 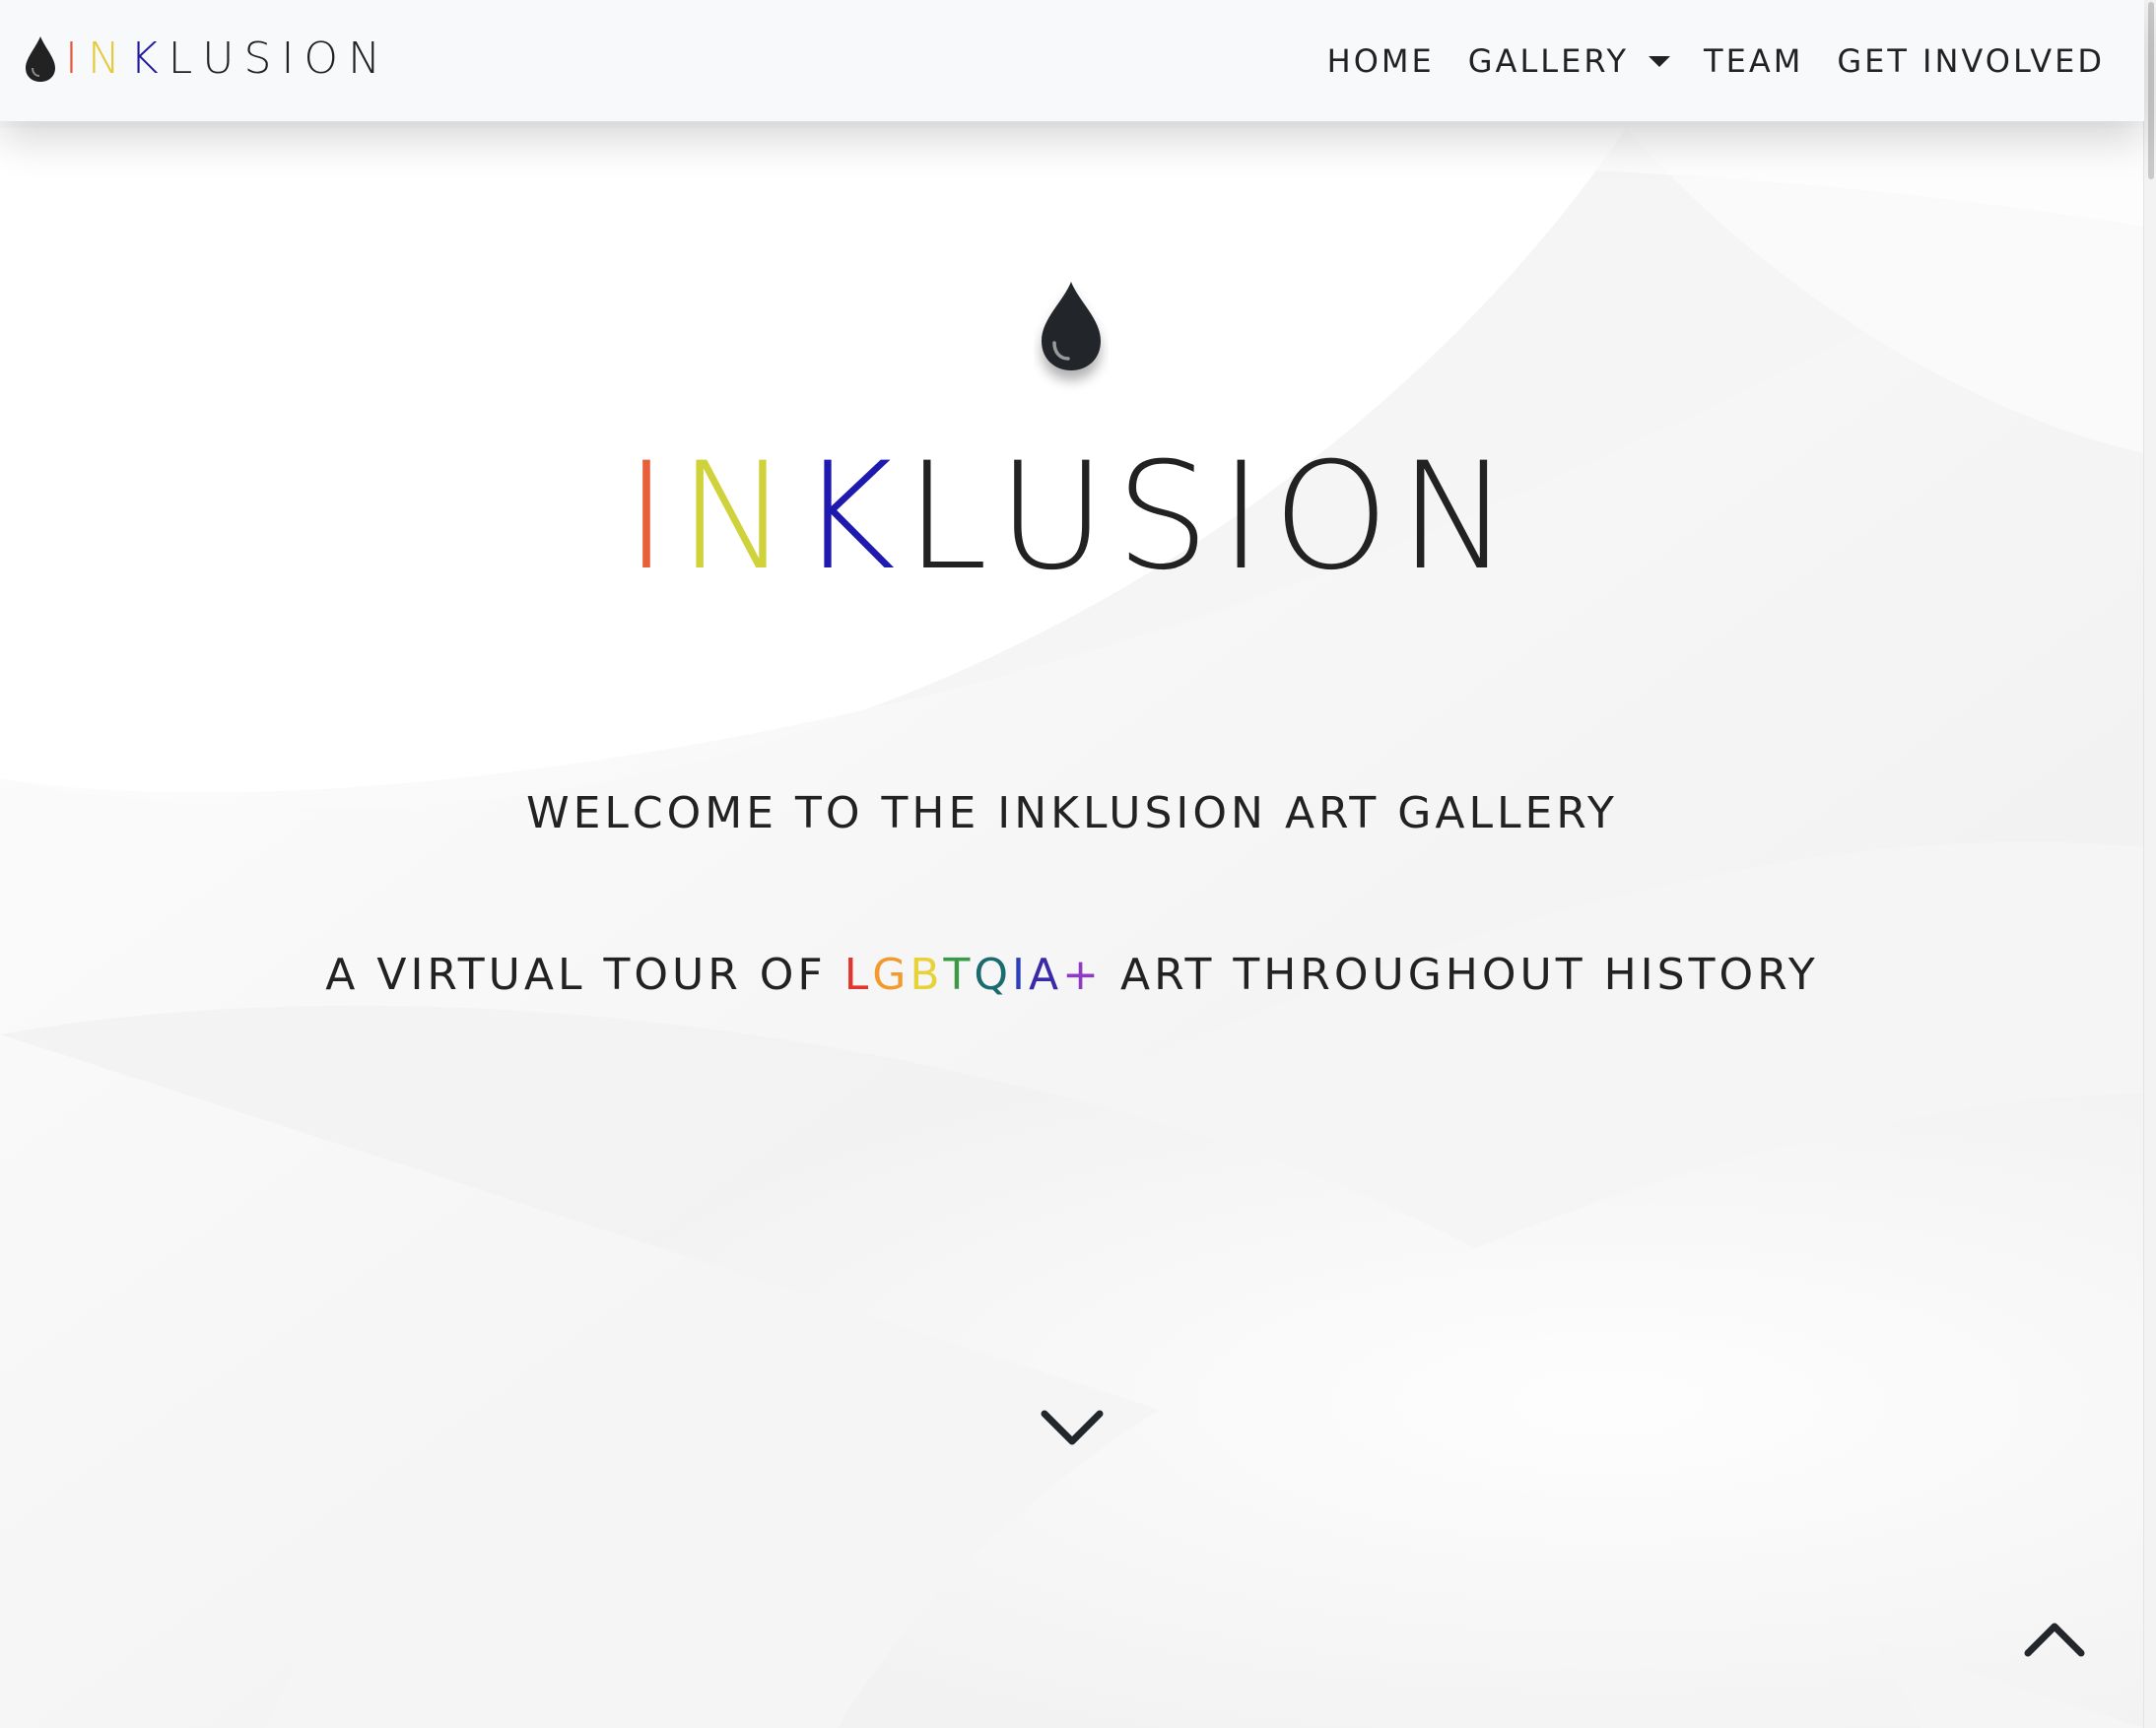 I want to click on nav-get-involved-link: GET INVOLVED, so click(x=1971, y=61).